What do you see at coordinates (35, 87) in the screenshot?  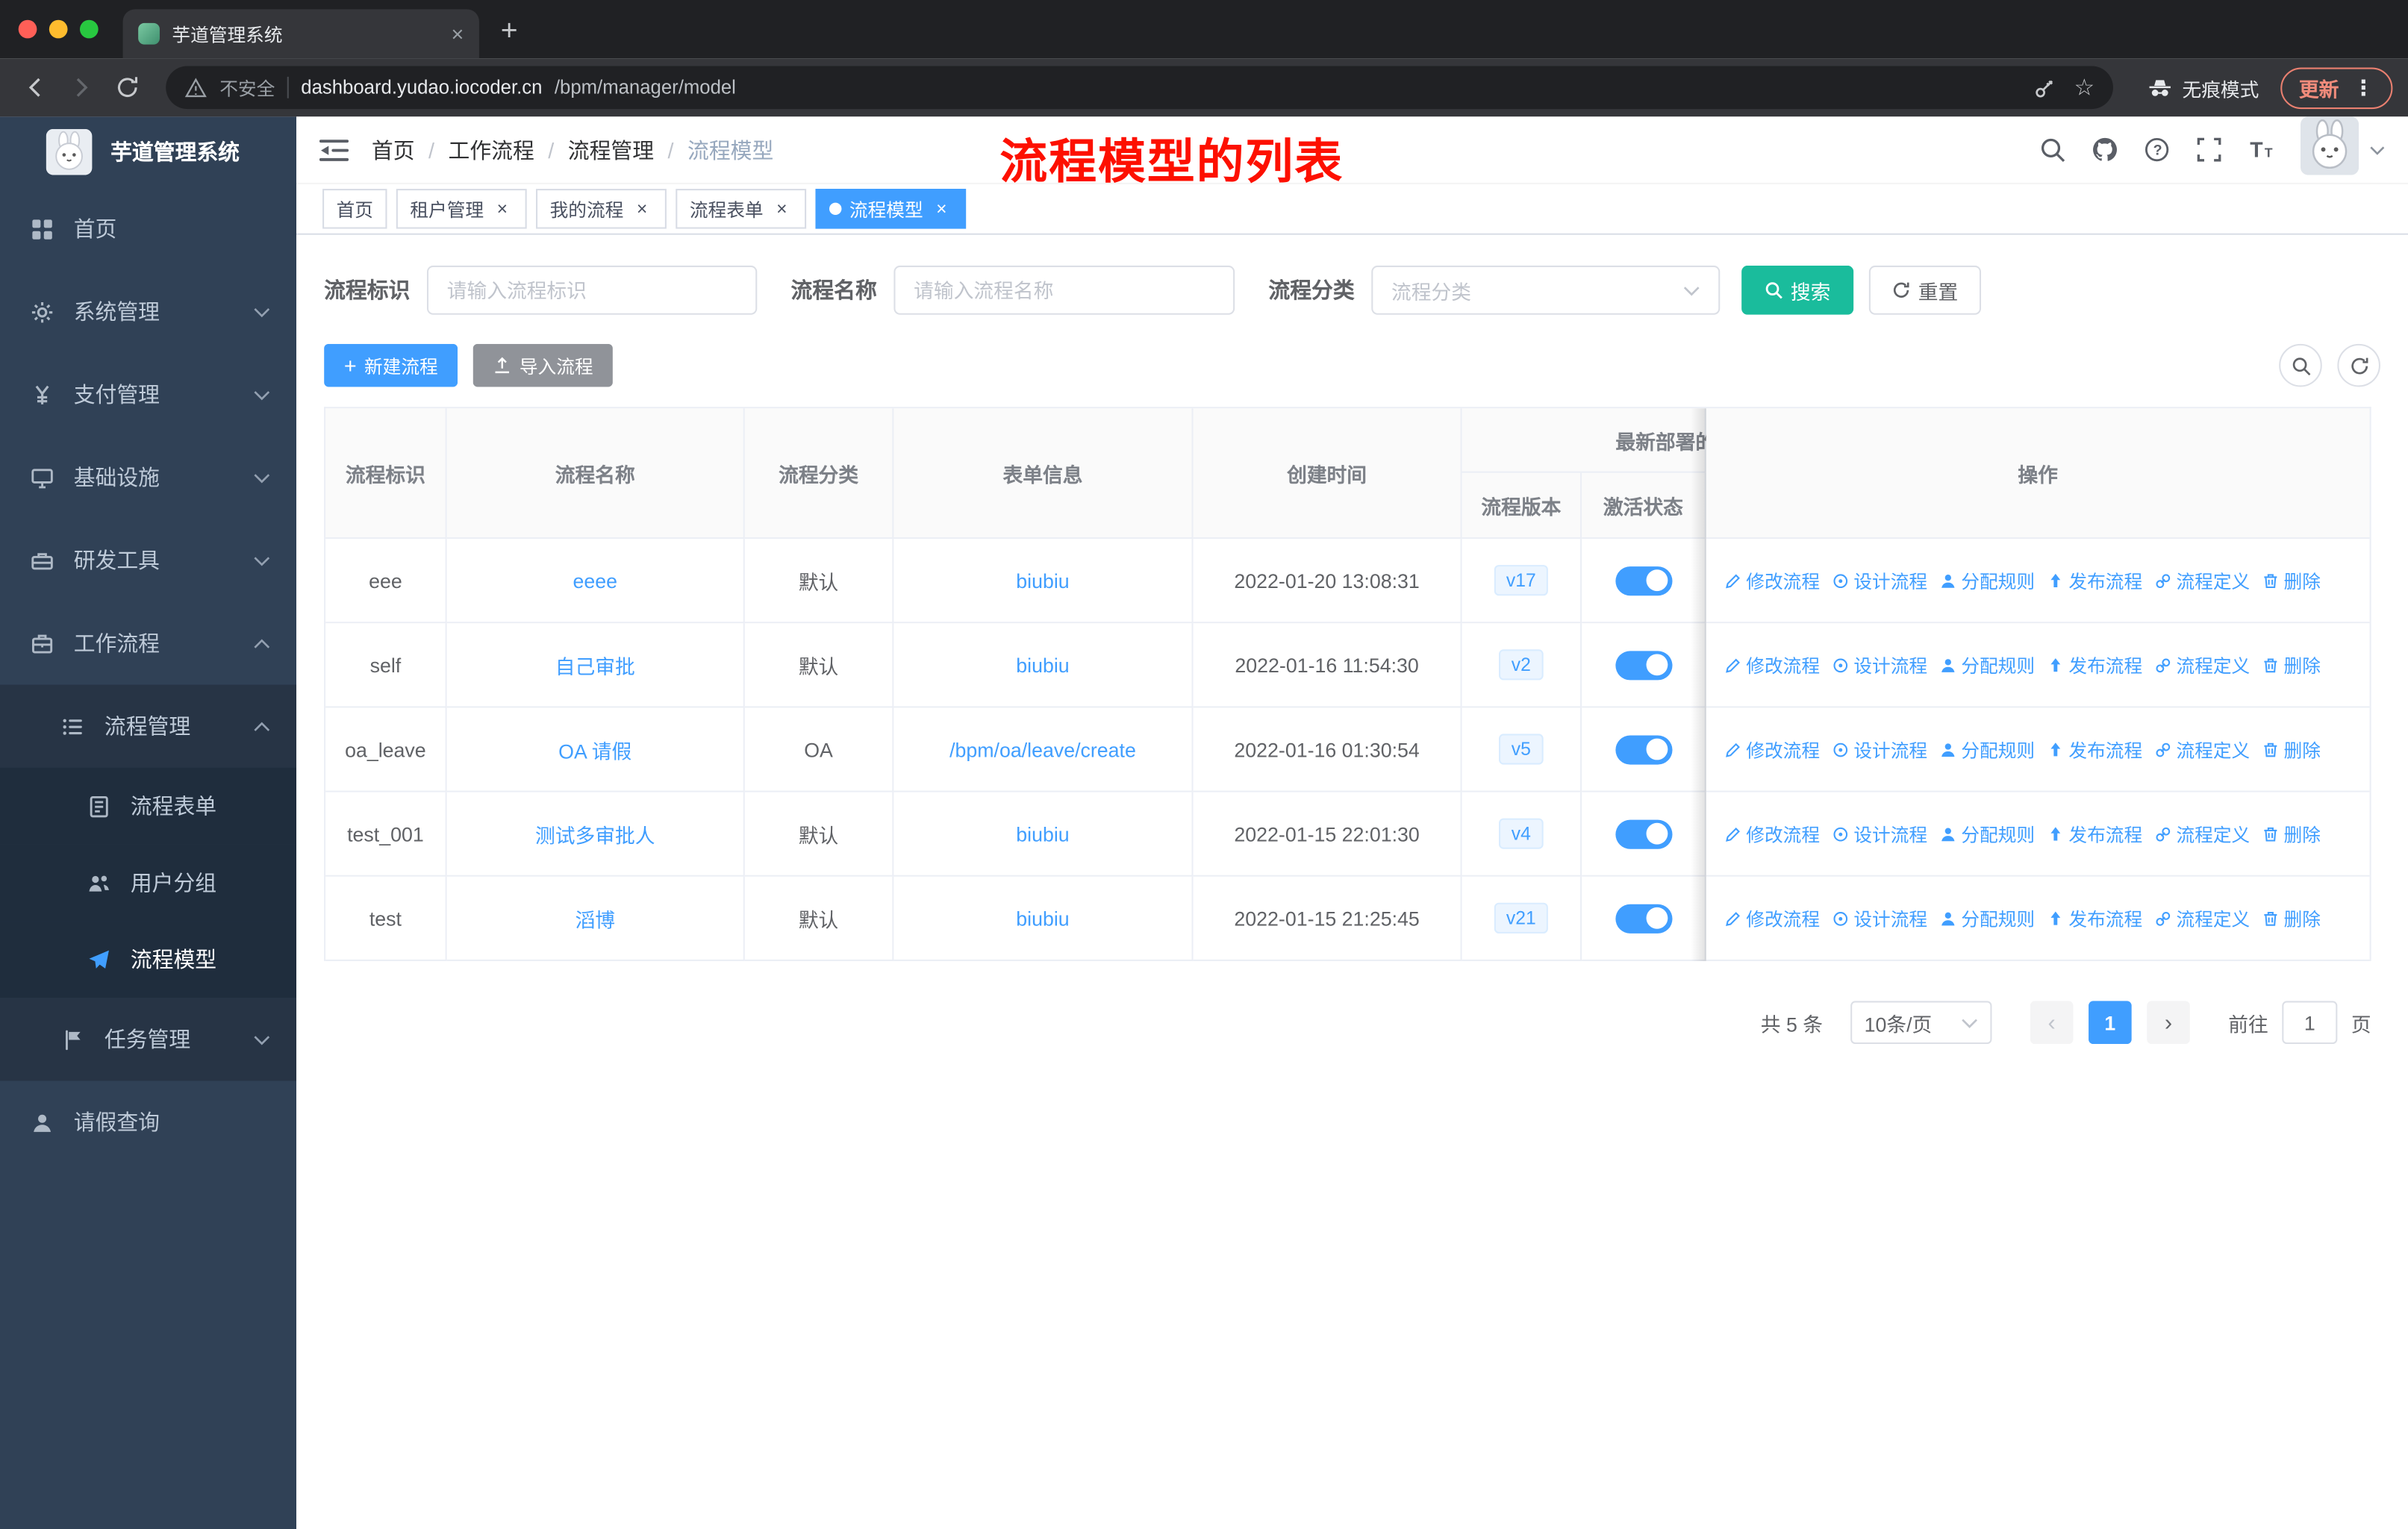 I see `back-icon` at bounding box center [35, 87].